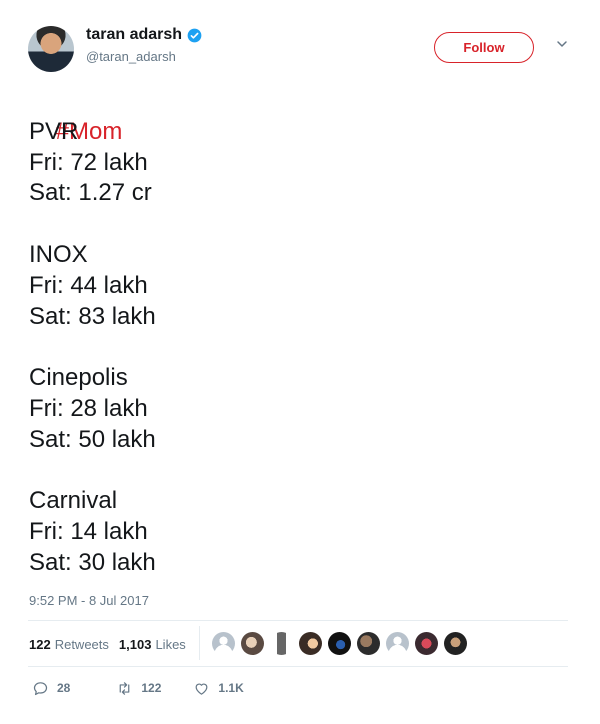 The height and width of the screenshot is (724, 600). Describe the element at coordinates (73, 501) in the screenshot. I see `tweet-line: Carnival` at that location.